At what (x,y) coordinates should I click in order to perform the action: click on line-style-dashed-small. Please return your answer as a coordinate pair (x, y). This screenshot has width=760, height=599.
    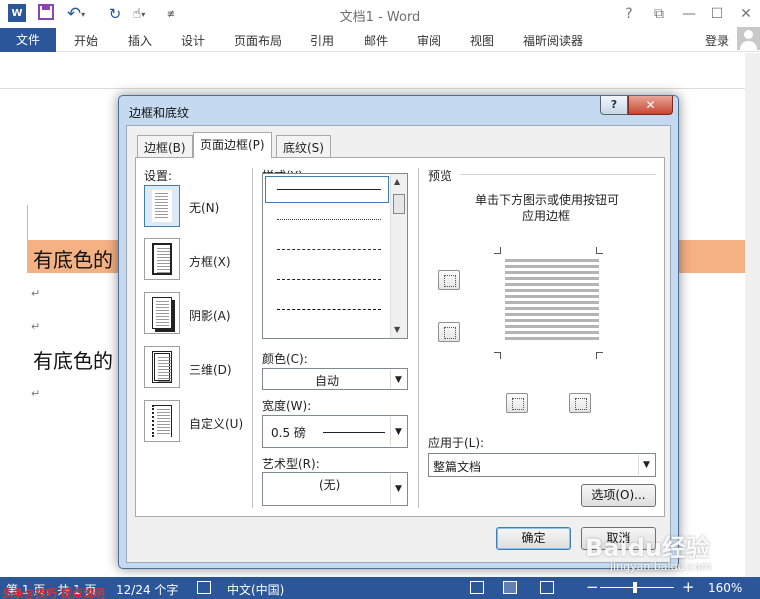
    Looking at the image, I should click on (329, 249).